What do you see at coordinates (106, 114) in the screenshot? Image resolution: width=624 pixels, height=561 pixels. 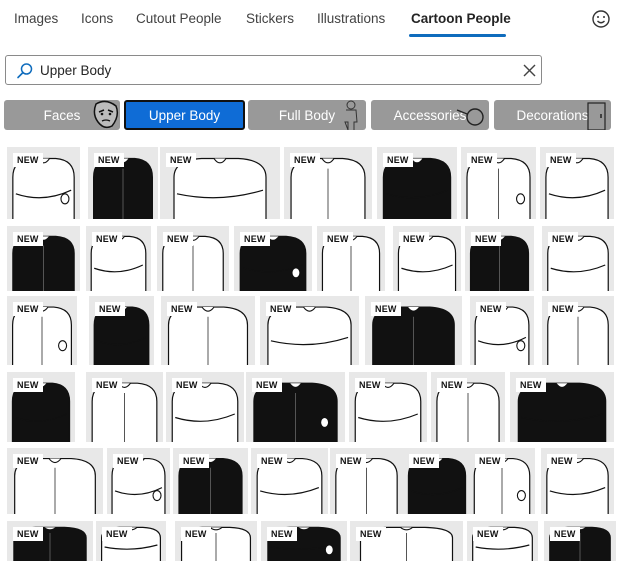 I see `face-sketch-icon` at bounding box center [106, 114].